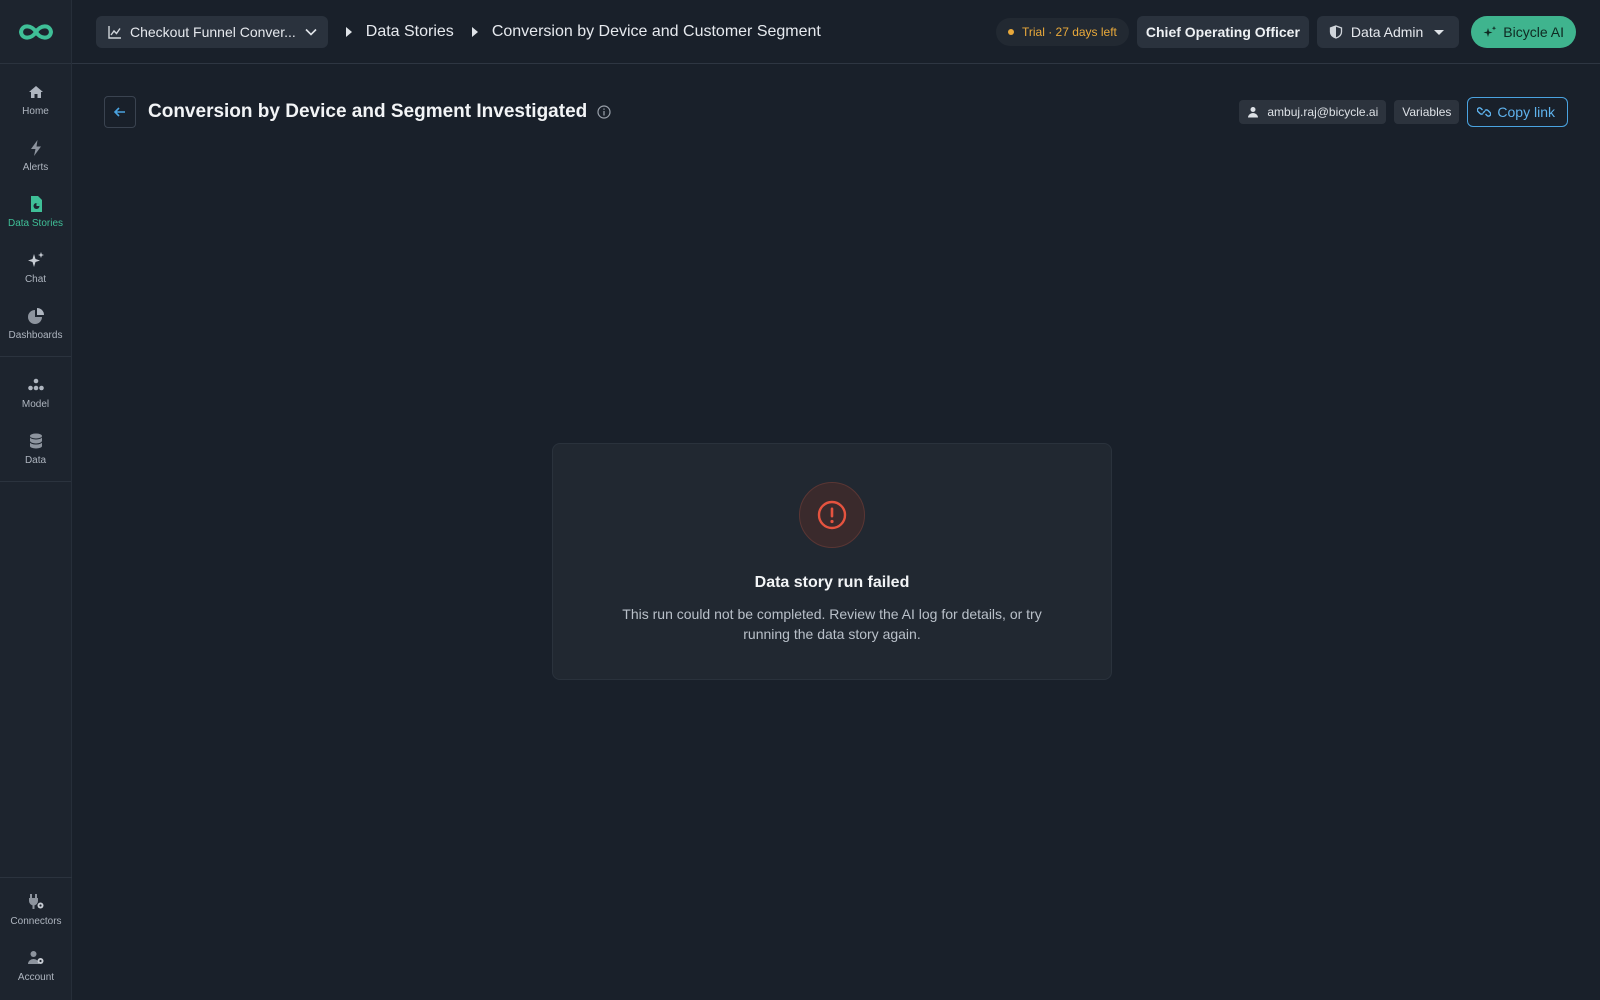 Image resolution: width=1600 pixels, height=1000 pixels. I want to click on sidebar-item-label: Dashboards, so click(35, 335).